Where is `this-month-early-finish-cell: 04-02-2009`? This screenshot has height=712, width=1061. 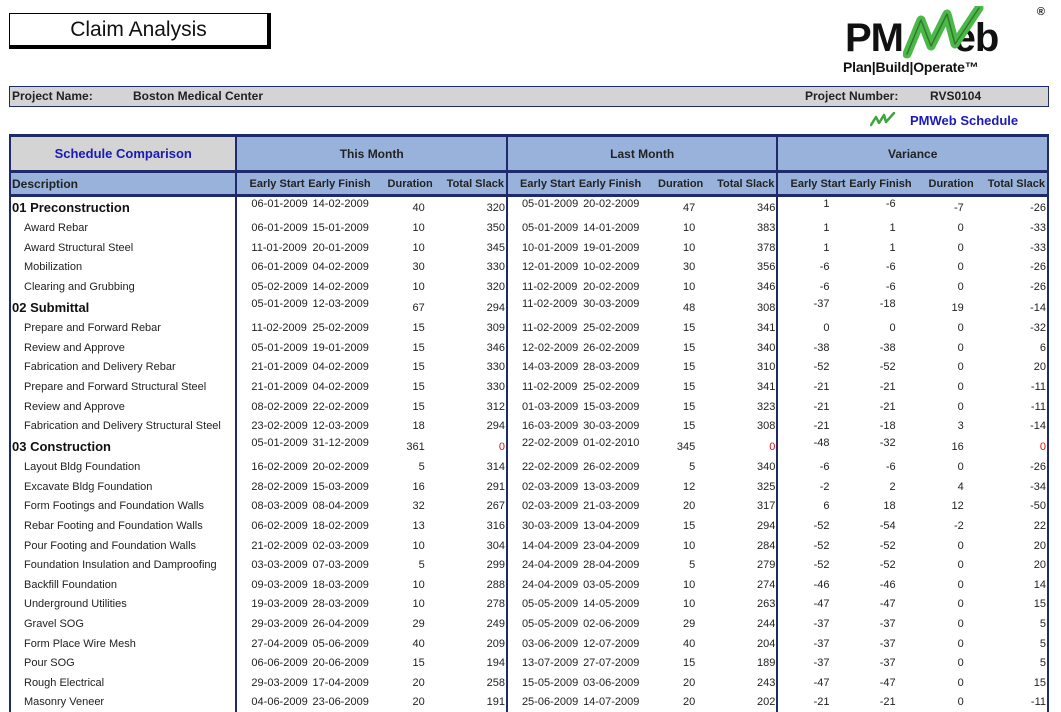 this-month-early-finish-cell: 04-02-2009 is located at coordinates (340, 267).